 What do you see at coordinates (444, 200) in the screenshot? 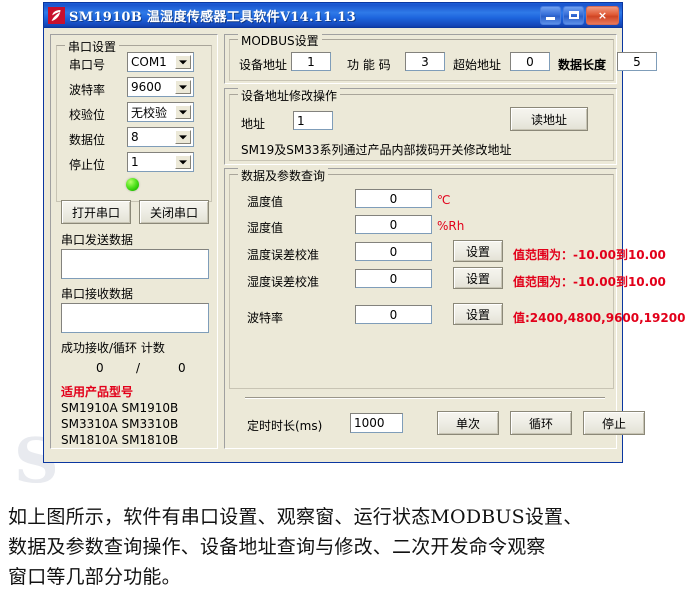
I see `temperature-unit: ℃` at bounding box center [444, 200].